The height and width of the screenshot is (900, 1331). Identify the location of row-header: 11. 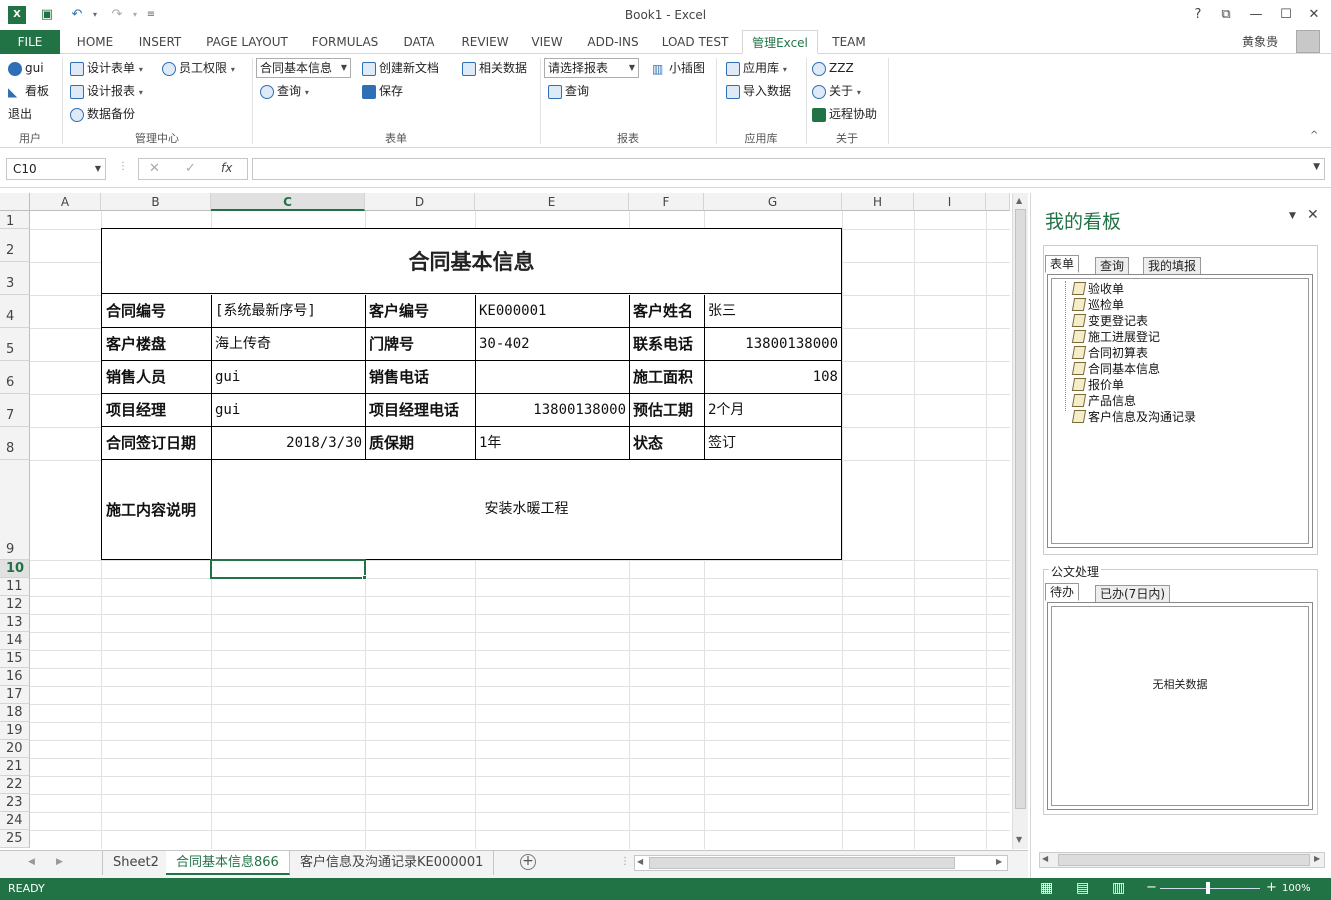
(15, 587).